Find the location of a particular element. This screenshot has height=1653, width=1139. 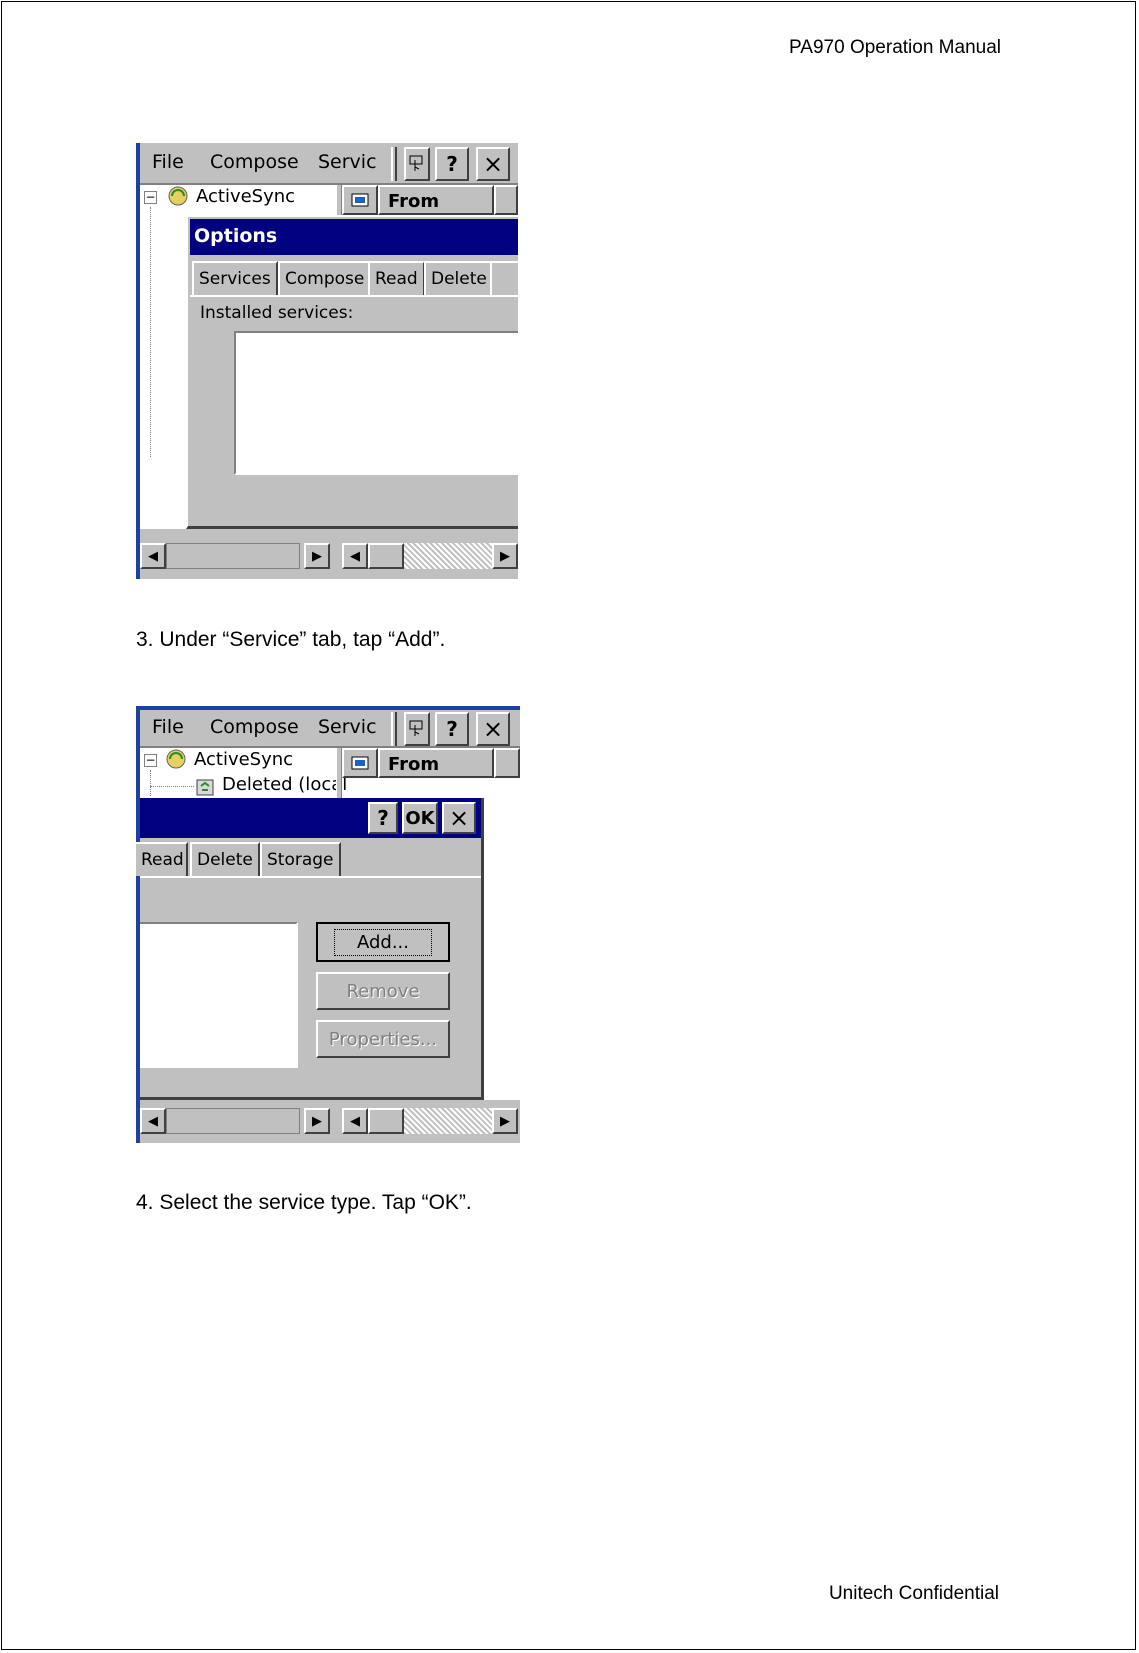

tab-services: Services is located at coordinates (235, 279).